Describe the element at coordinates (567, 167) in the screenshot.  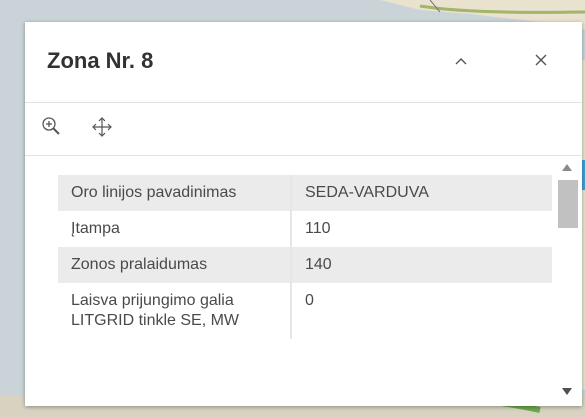
I see `scroll-up-arrow` at that location.